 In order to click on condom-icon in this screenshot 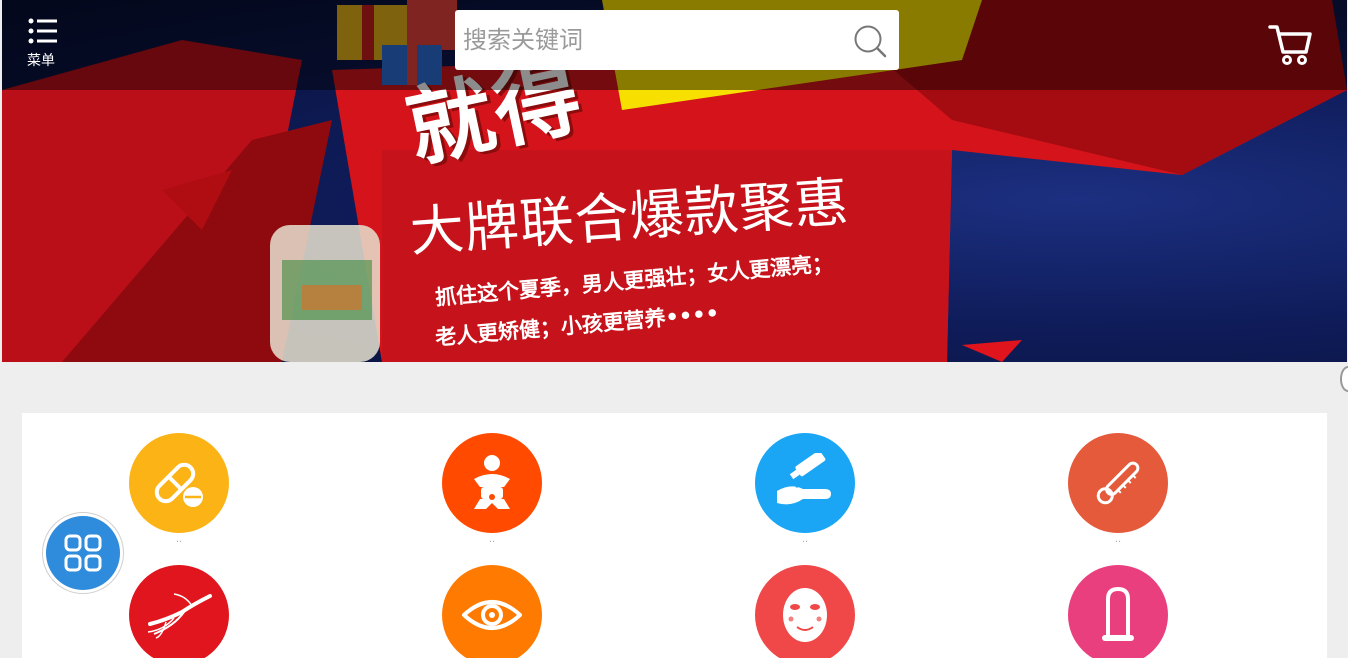, I will do `click(1118, 613)`.